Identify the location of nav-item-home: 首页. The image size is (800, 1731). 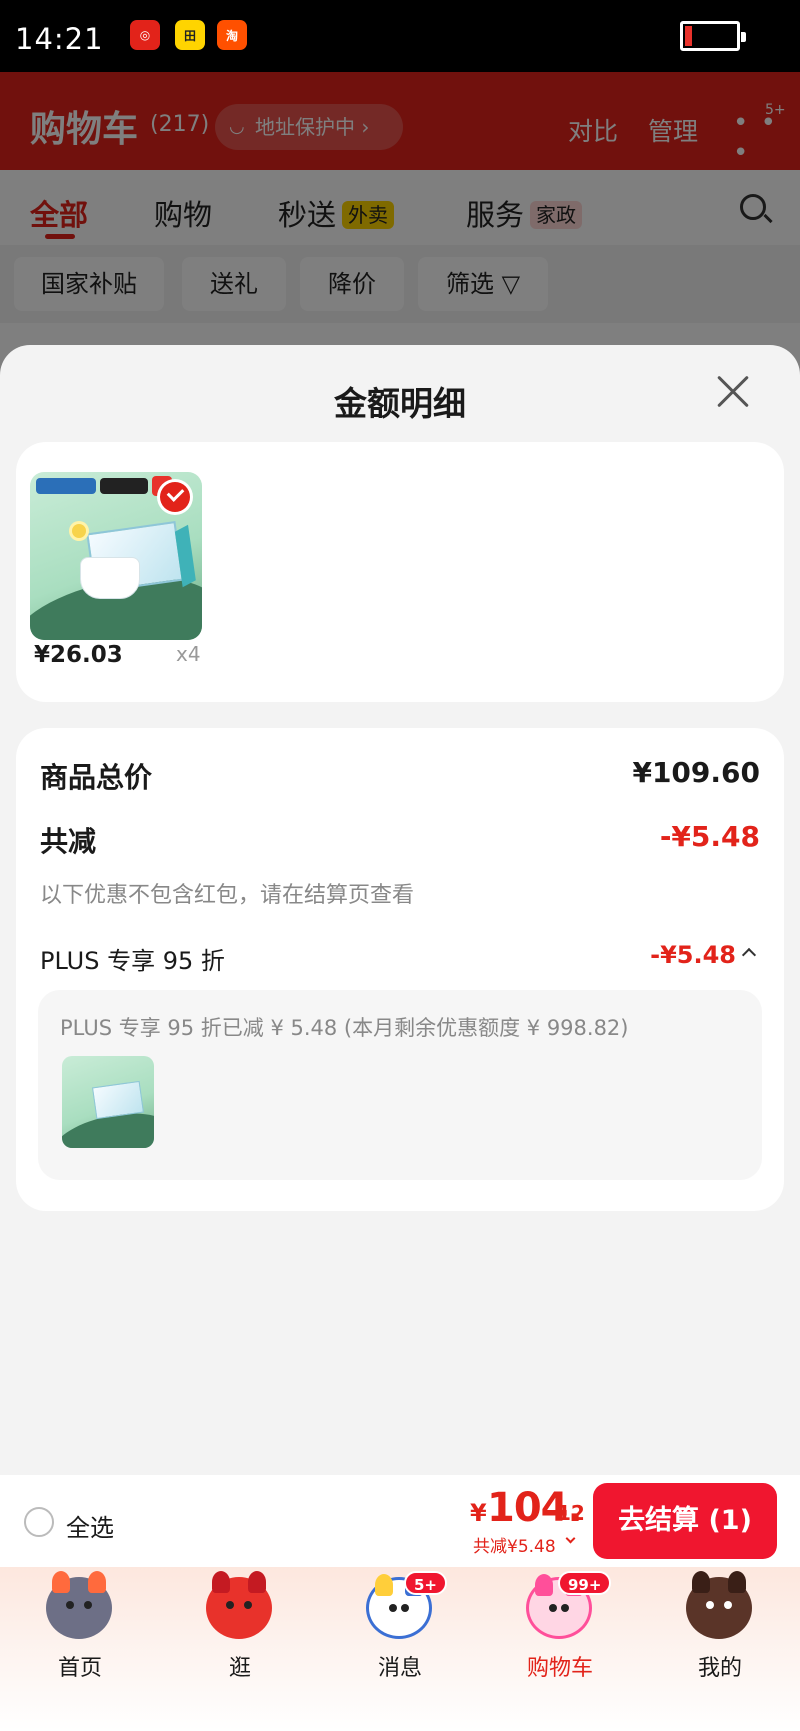
(80, 1649).